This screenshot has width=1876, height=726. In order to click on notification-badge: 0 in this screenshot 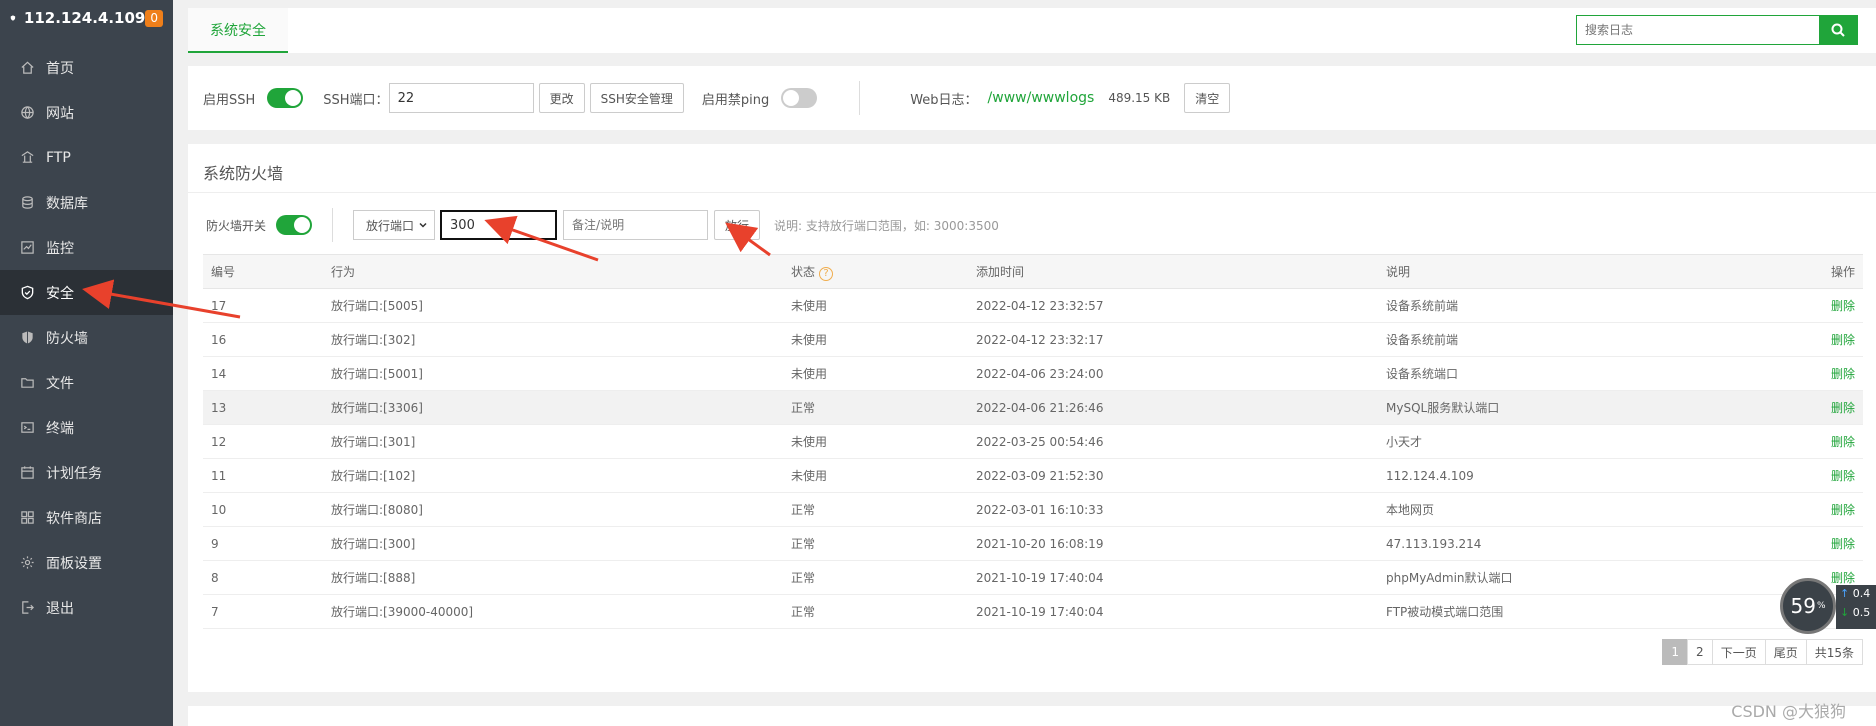, I will do `click(154, 18)`.